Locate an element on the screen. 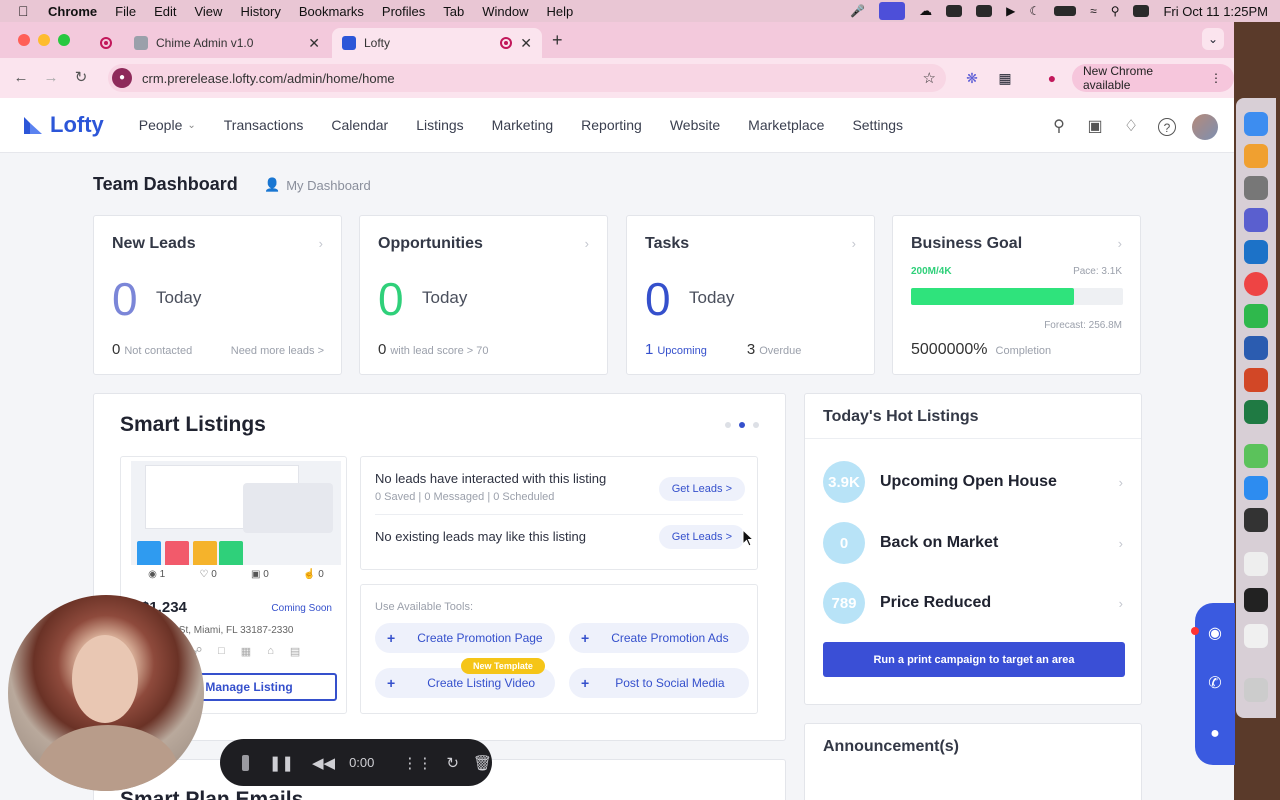  back-icon: ← is located at coordinates (21, 78).